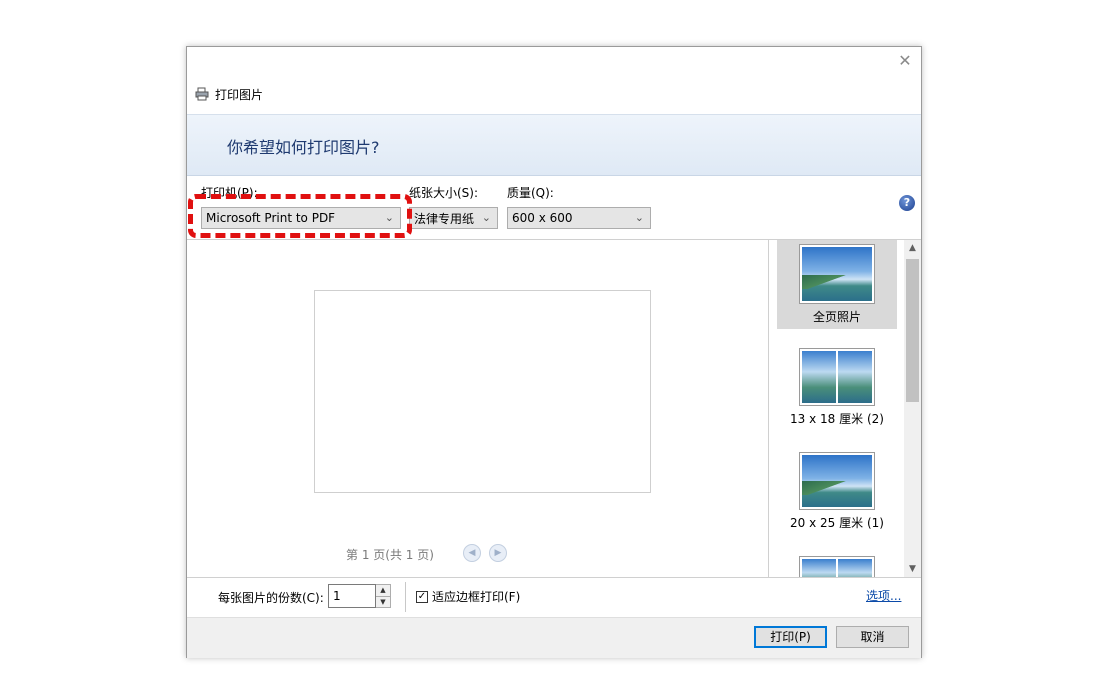  I want to click on scrollbar-thumb, so click(912, 330).